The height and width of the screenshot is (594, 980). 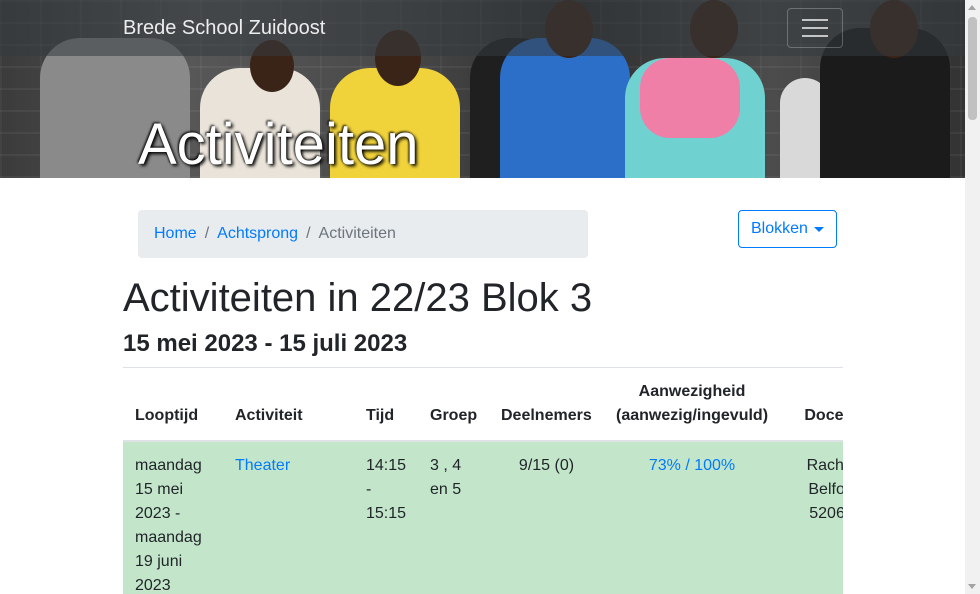 What do you see at coordinates (690, 98) in the screenshot?
I see `hero-photo-backpack` at bounding box center [690, 98].